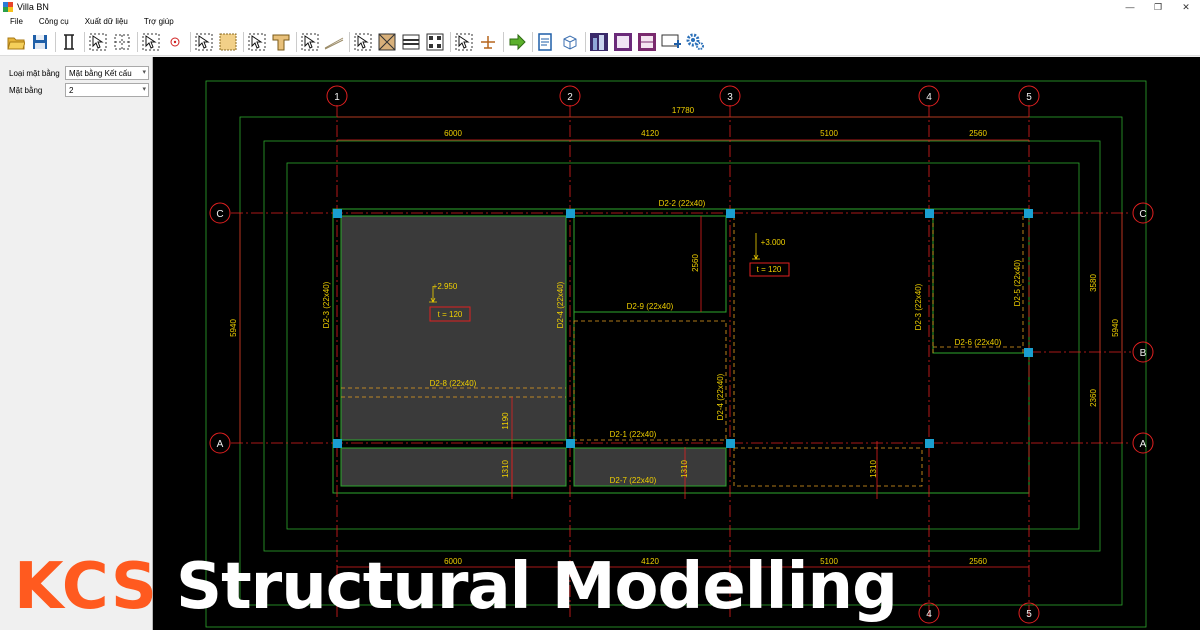 This screenshot has height=630, width=1200. What do you see at coordinates (682, 203) in the screenshot?
I see `beam-d2-2: D2-2 (22x40)` at bounding box center [682, 203].